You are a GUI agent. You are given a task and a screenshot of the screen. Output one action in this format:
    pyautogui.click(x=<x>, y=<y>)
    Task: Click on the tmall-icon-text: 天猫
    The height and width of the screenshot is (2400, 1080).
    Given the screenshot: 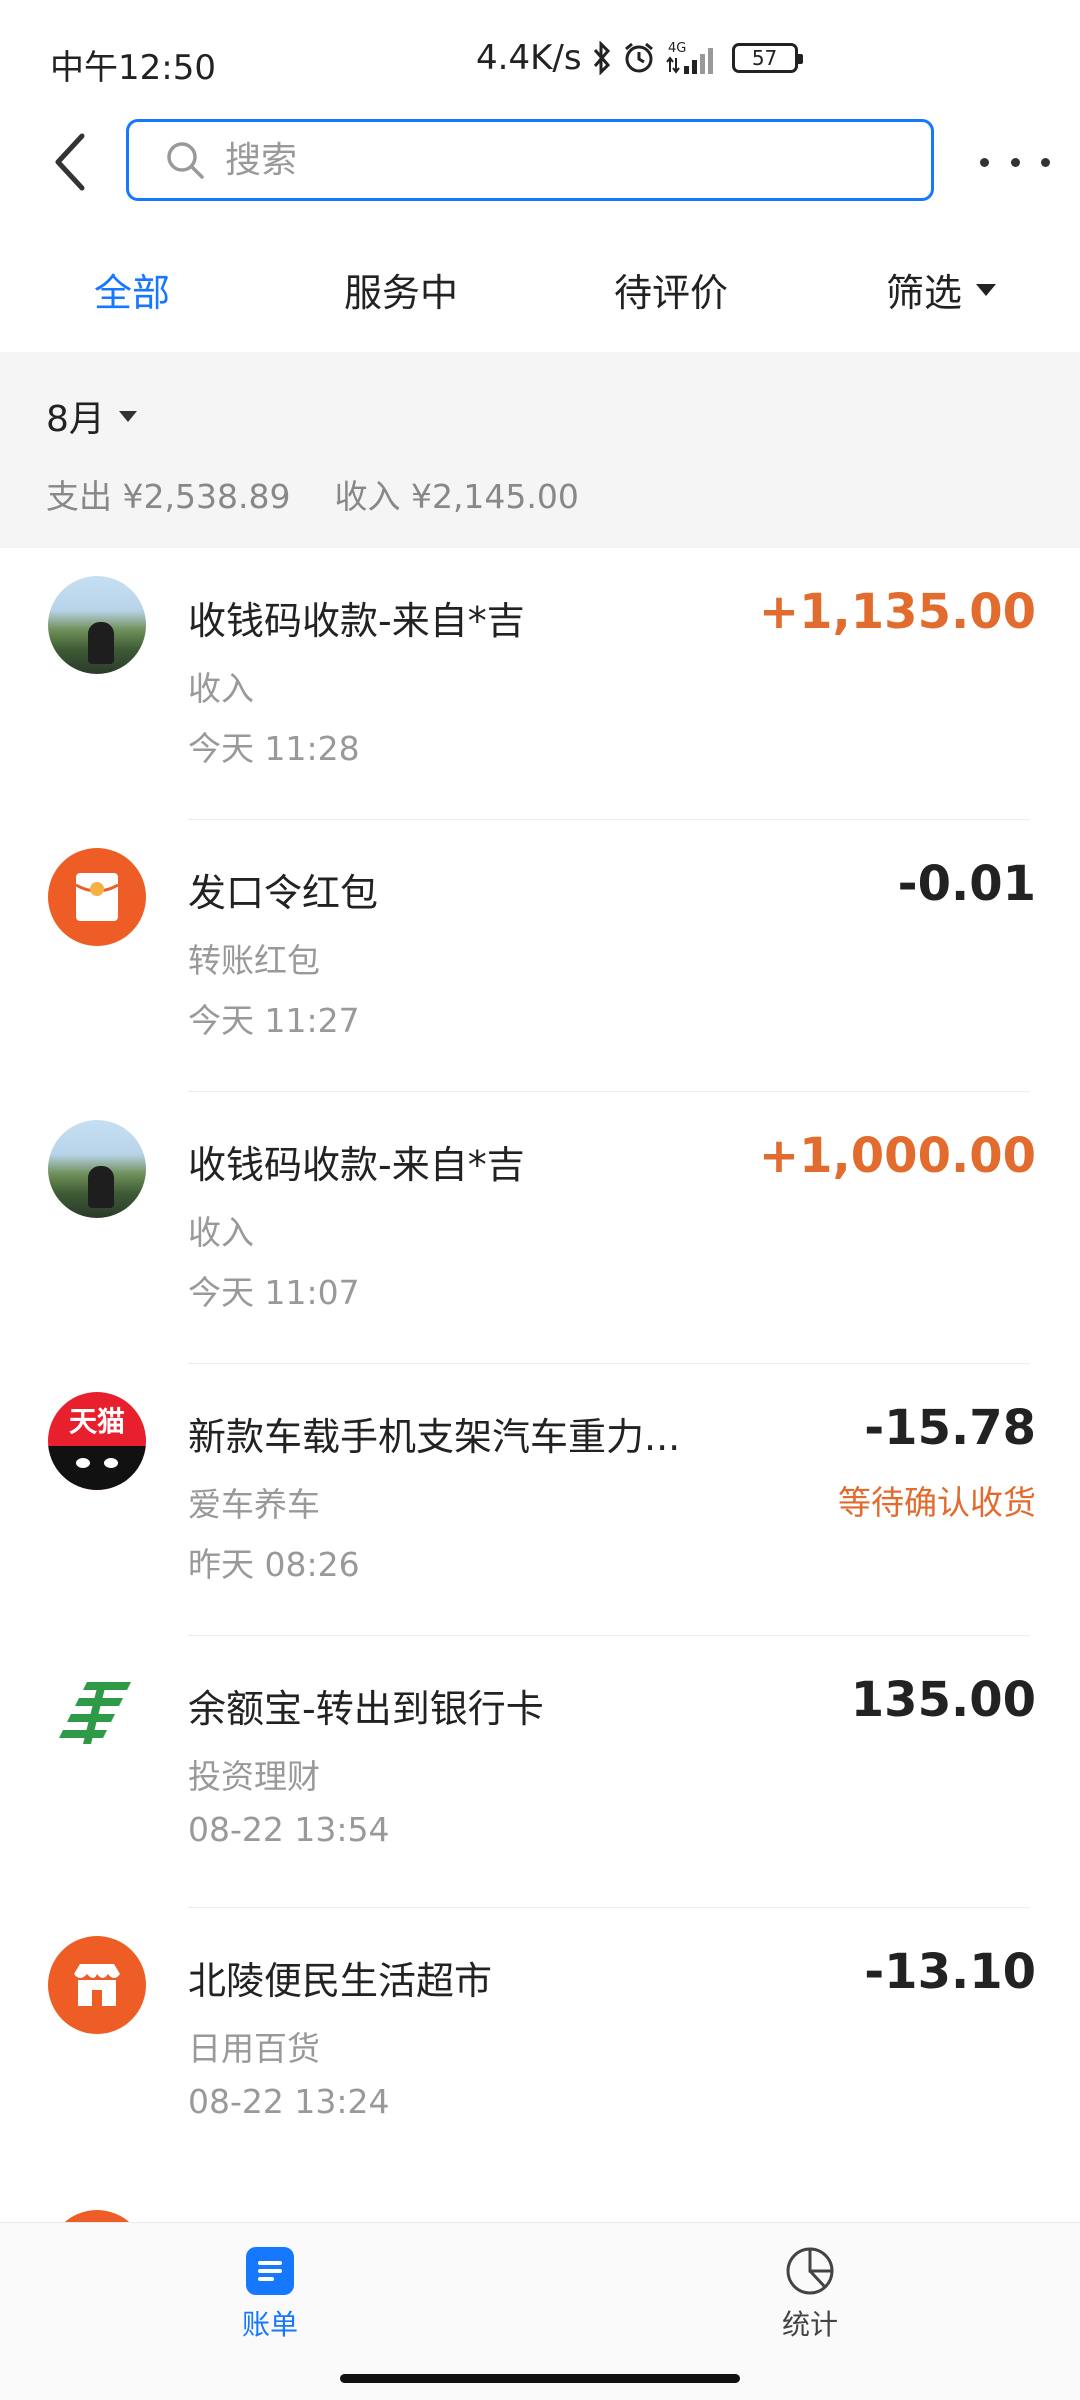 What is the action you would take?
    pyautogui.click(x=96, y=1421)
    